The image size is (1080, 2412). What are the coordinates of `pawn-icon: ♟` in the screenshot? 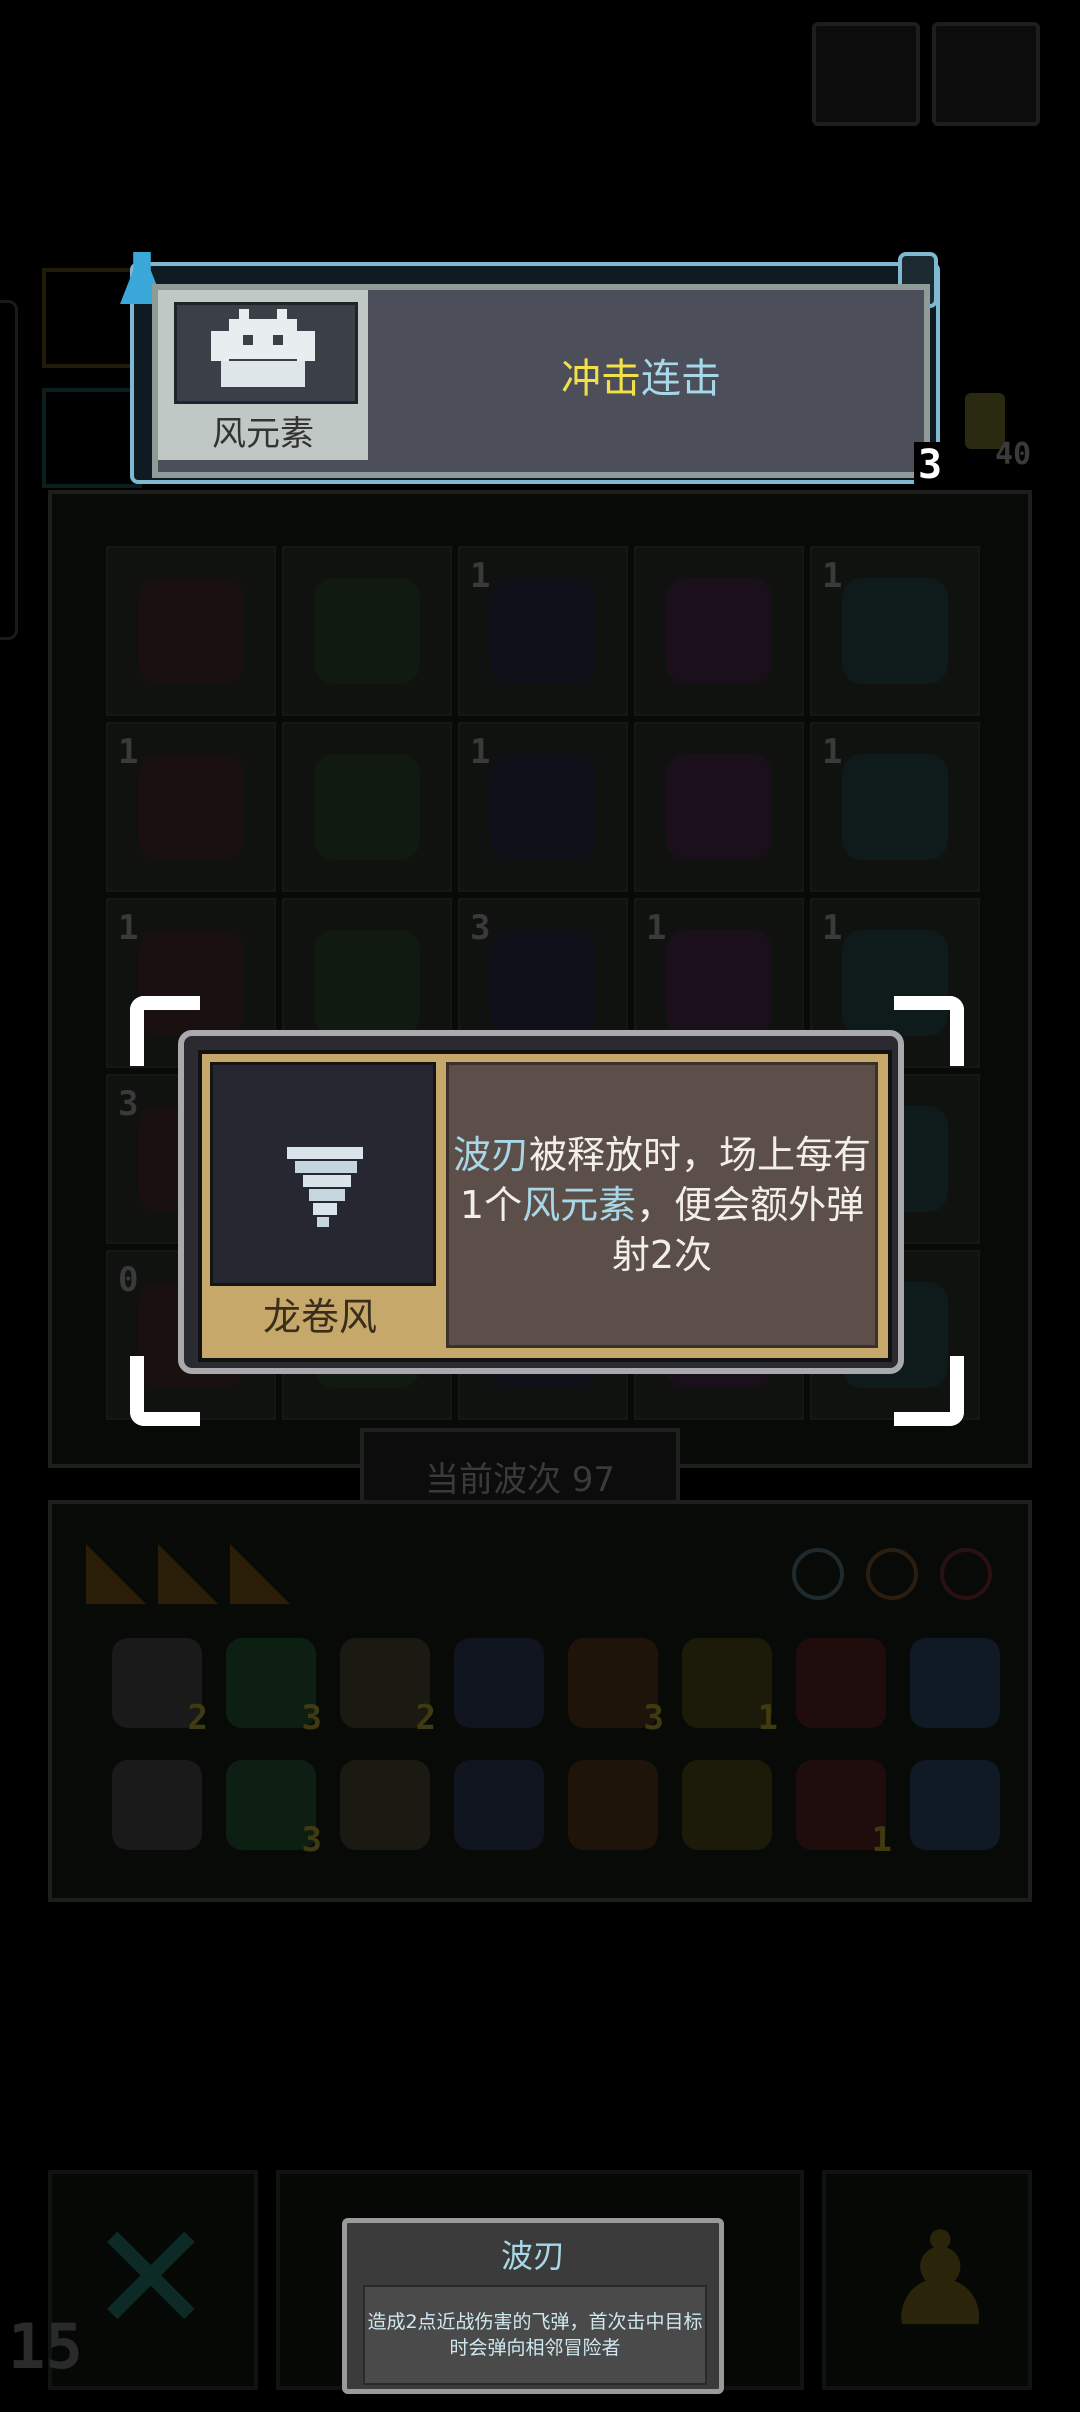 It's located at (940, 2279).